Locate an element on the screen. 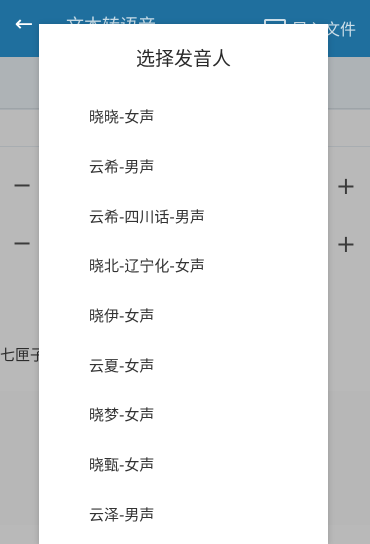  increase-rate-button: + is located at coordinates (346, 186).